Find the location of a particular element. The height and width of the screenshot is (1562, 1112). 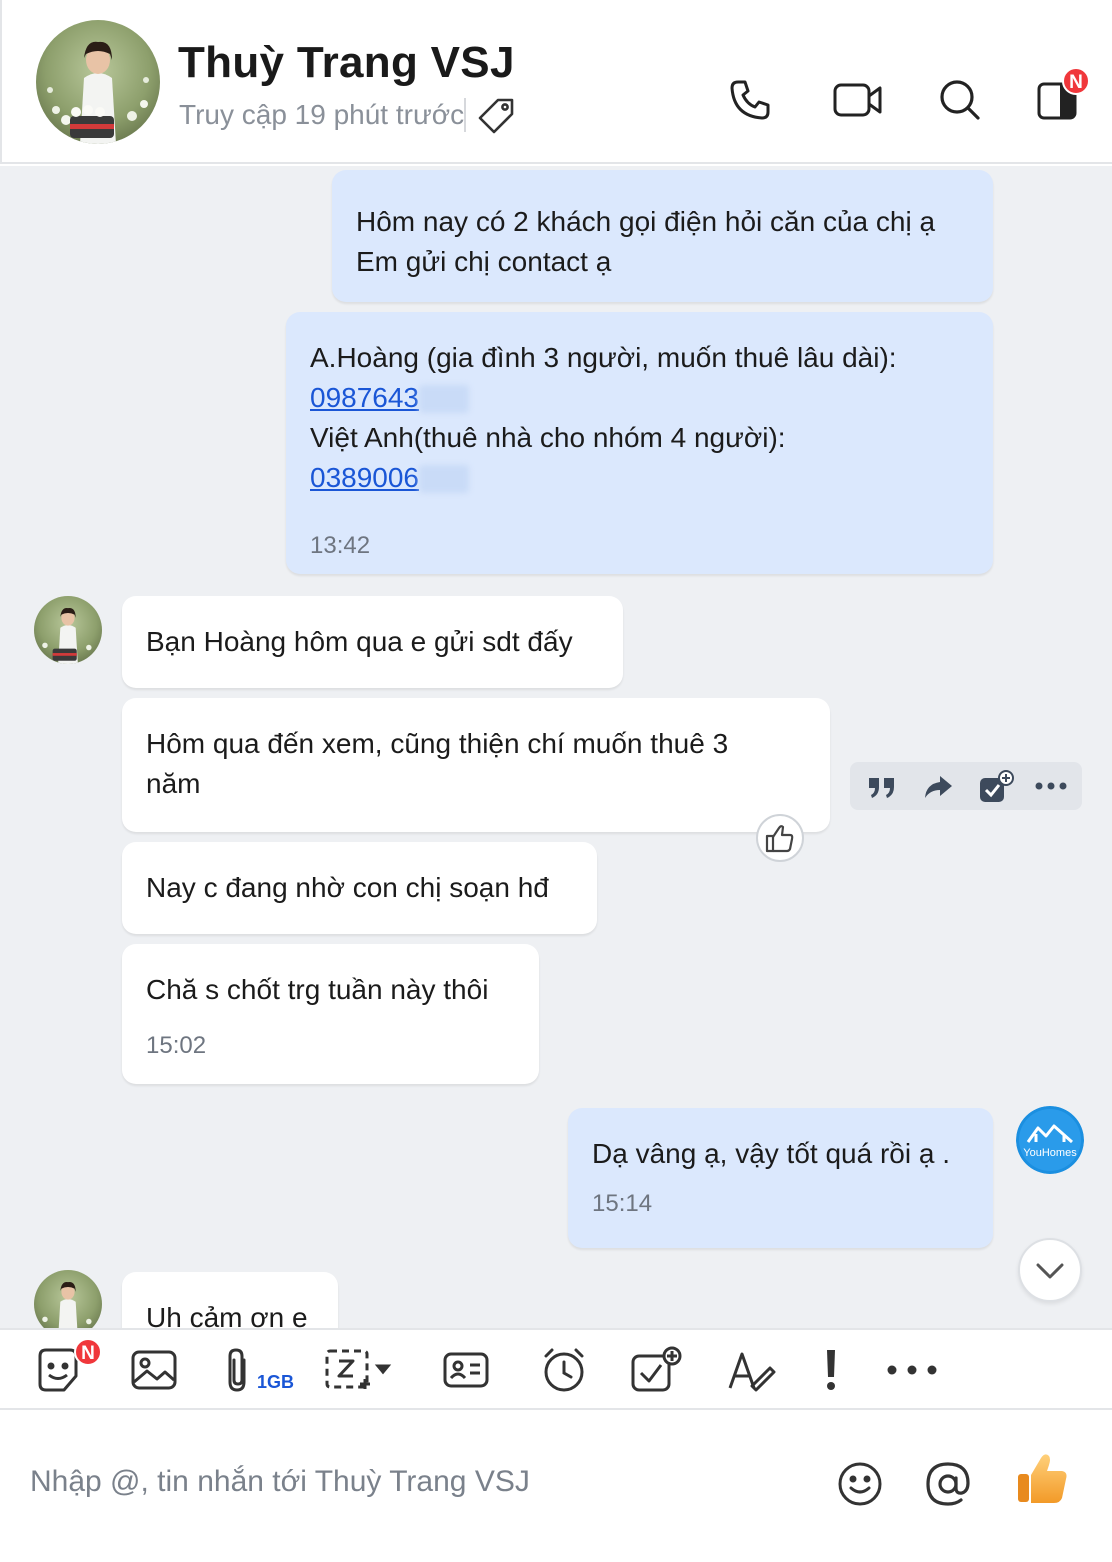

own-avatar: YouHomes is located at coordinates (1050, 1140).